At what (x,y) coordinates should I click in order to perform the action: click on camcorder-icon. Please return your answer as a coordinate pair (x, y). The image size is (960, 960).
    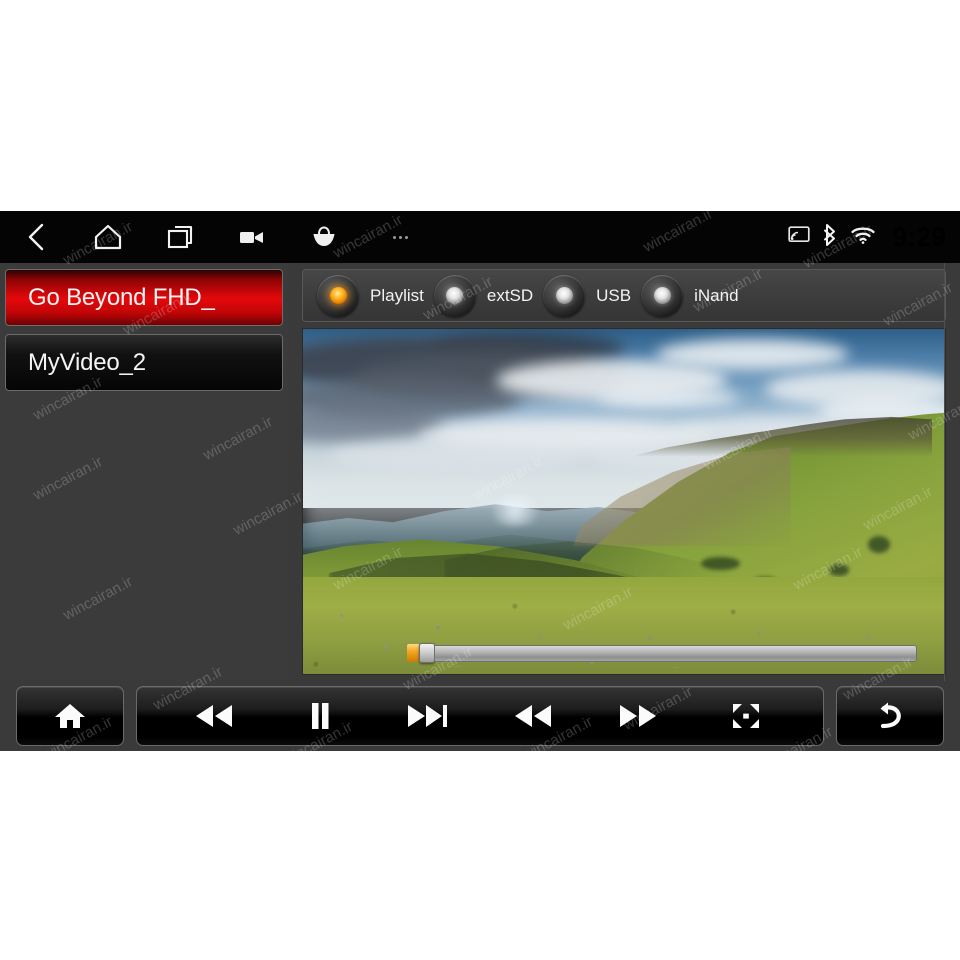
    Looking at the image, I should click on (252, 237).